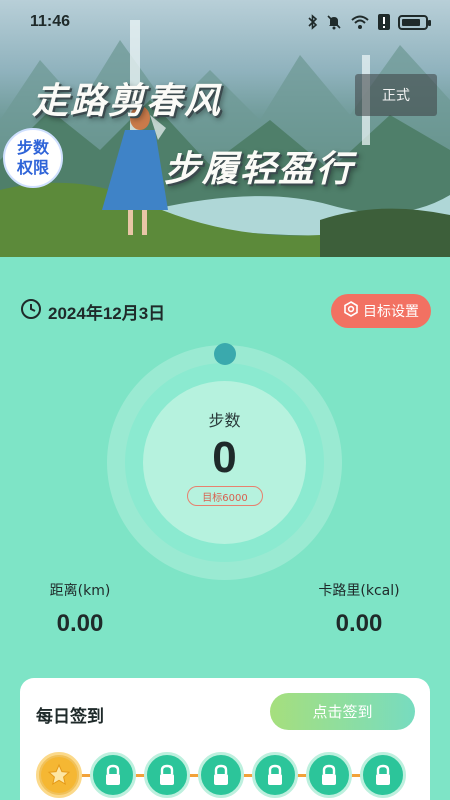  Describe the element at coordinates (334, 22) in the screenshot. I see `mute-bell-icon` at that location.